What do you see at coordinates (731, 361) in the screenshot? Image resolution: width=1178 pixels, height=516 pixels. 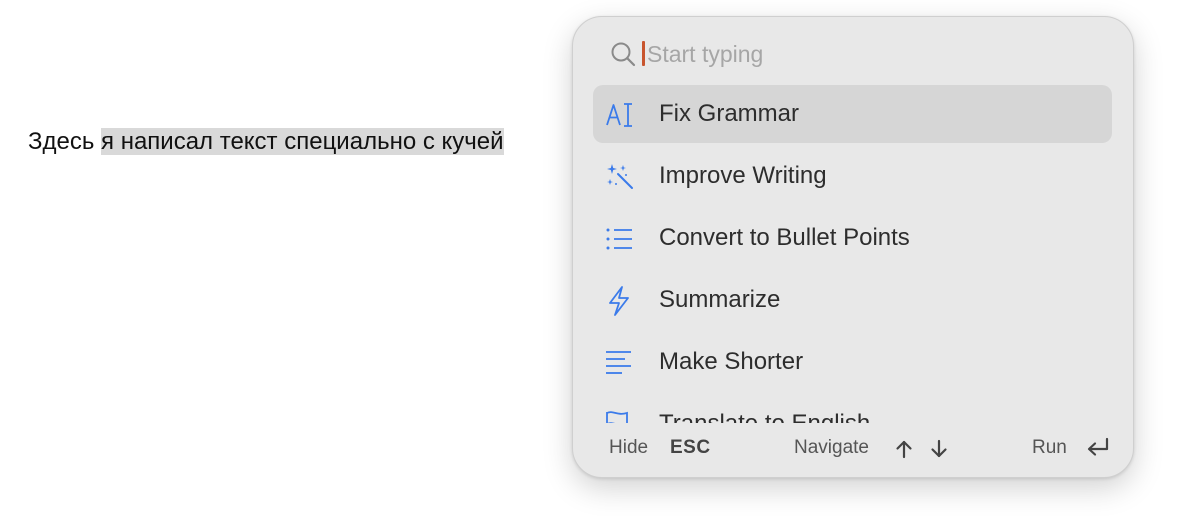 I see `command-label: Make Shorter` at bounding box center [731, 361].